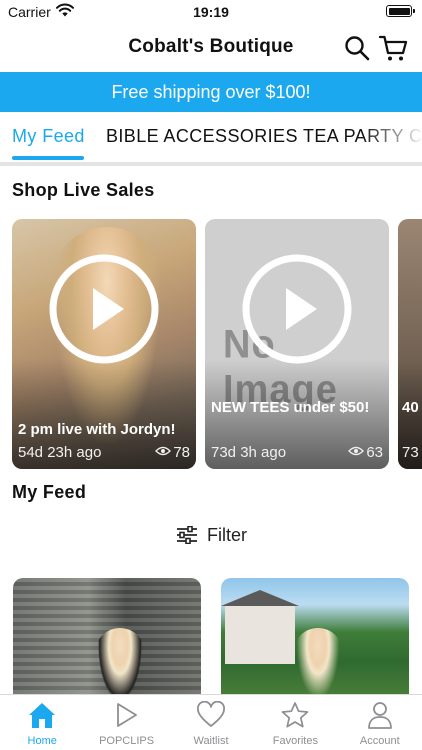 The width and height of the screenshot is (422, 750). Describe the element at coordinates (227, 535) in the screenshot. I see `filter-label: Filter` at that location.